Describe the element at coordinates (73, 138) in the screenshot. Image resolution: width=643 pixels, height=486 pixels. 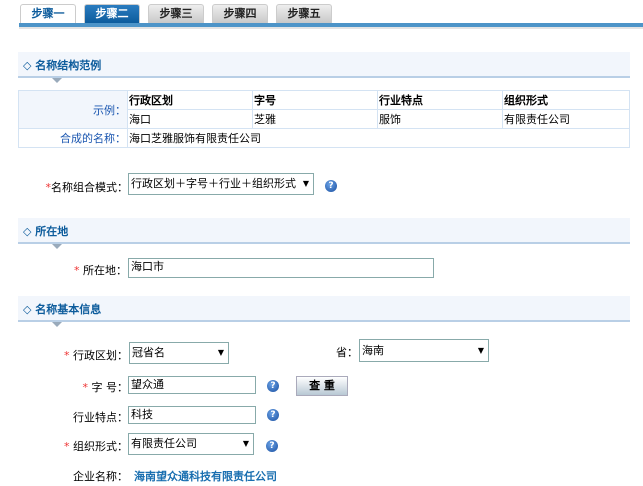
I see `composed-label: 合成的名称：` at that location.